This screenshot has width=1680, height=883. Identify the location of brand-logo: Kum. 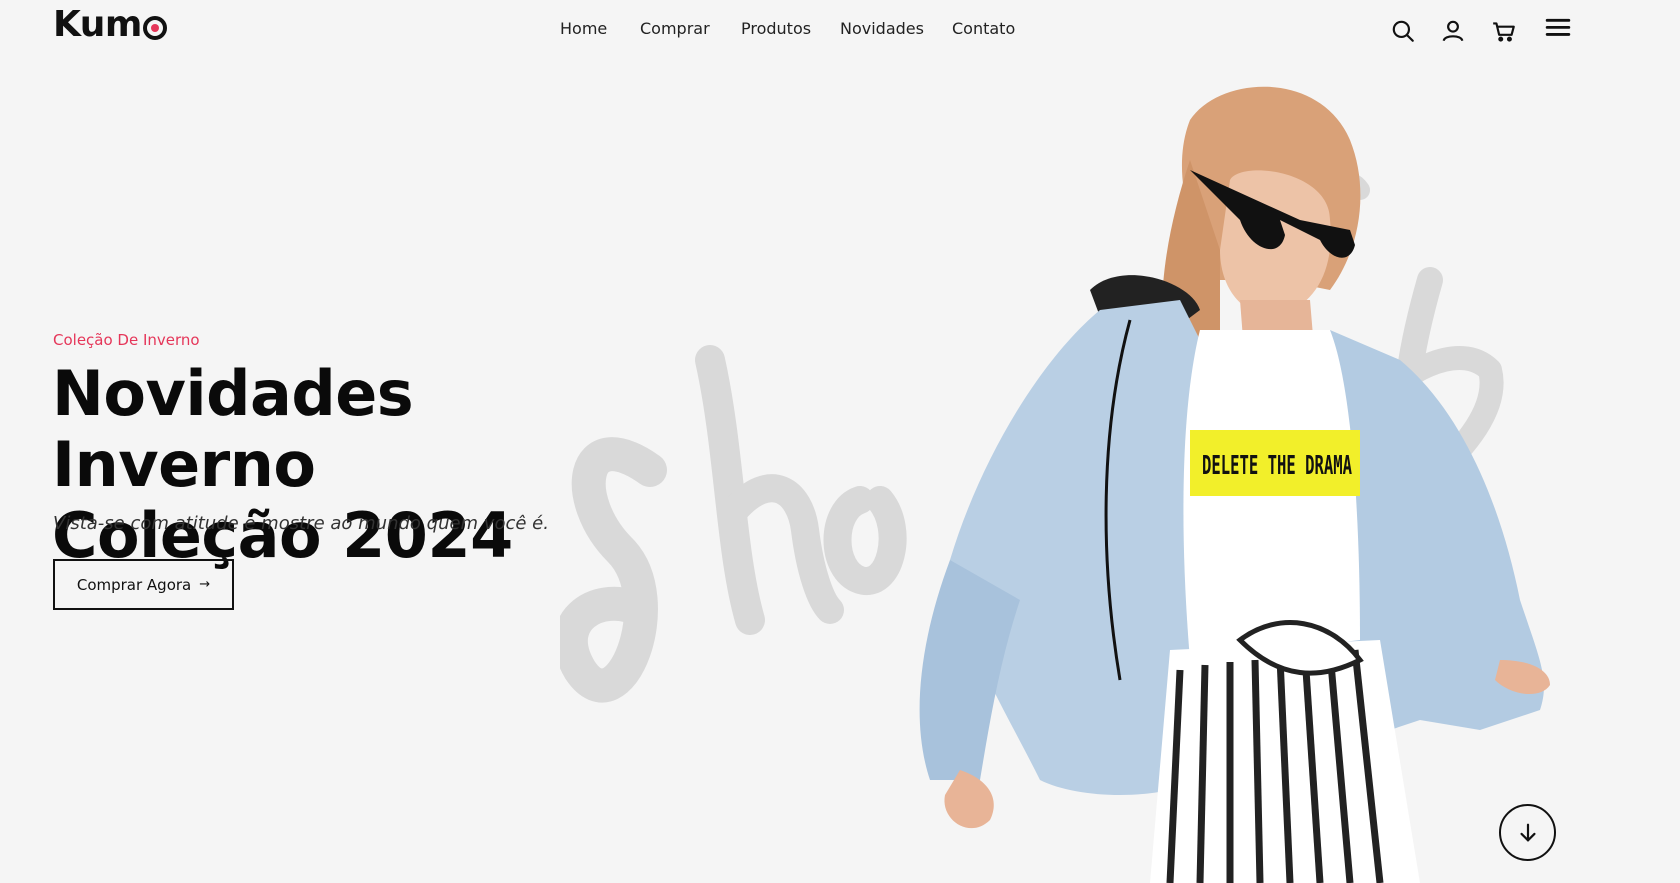
(110, 24).